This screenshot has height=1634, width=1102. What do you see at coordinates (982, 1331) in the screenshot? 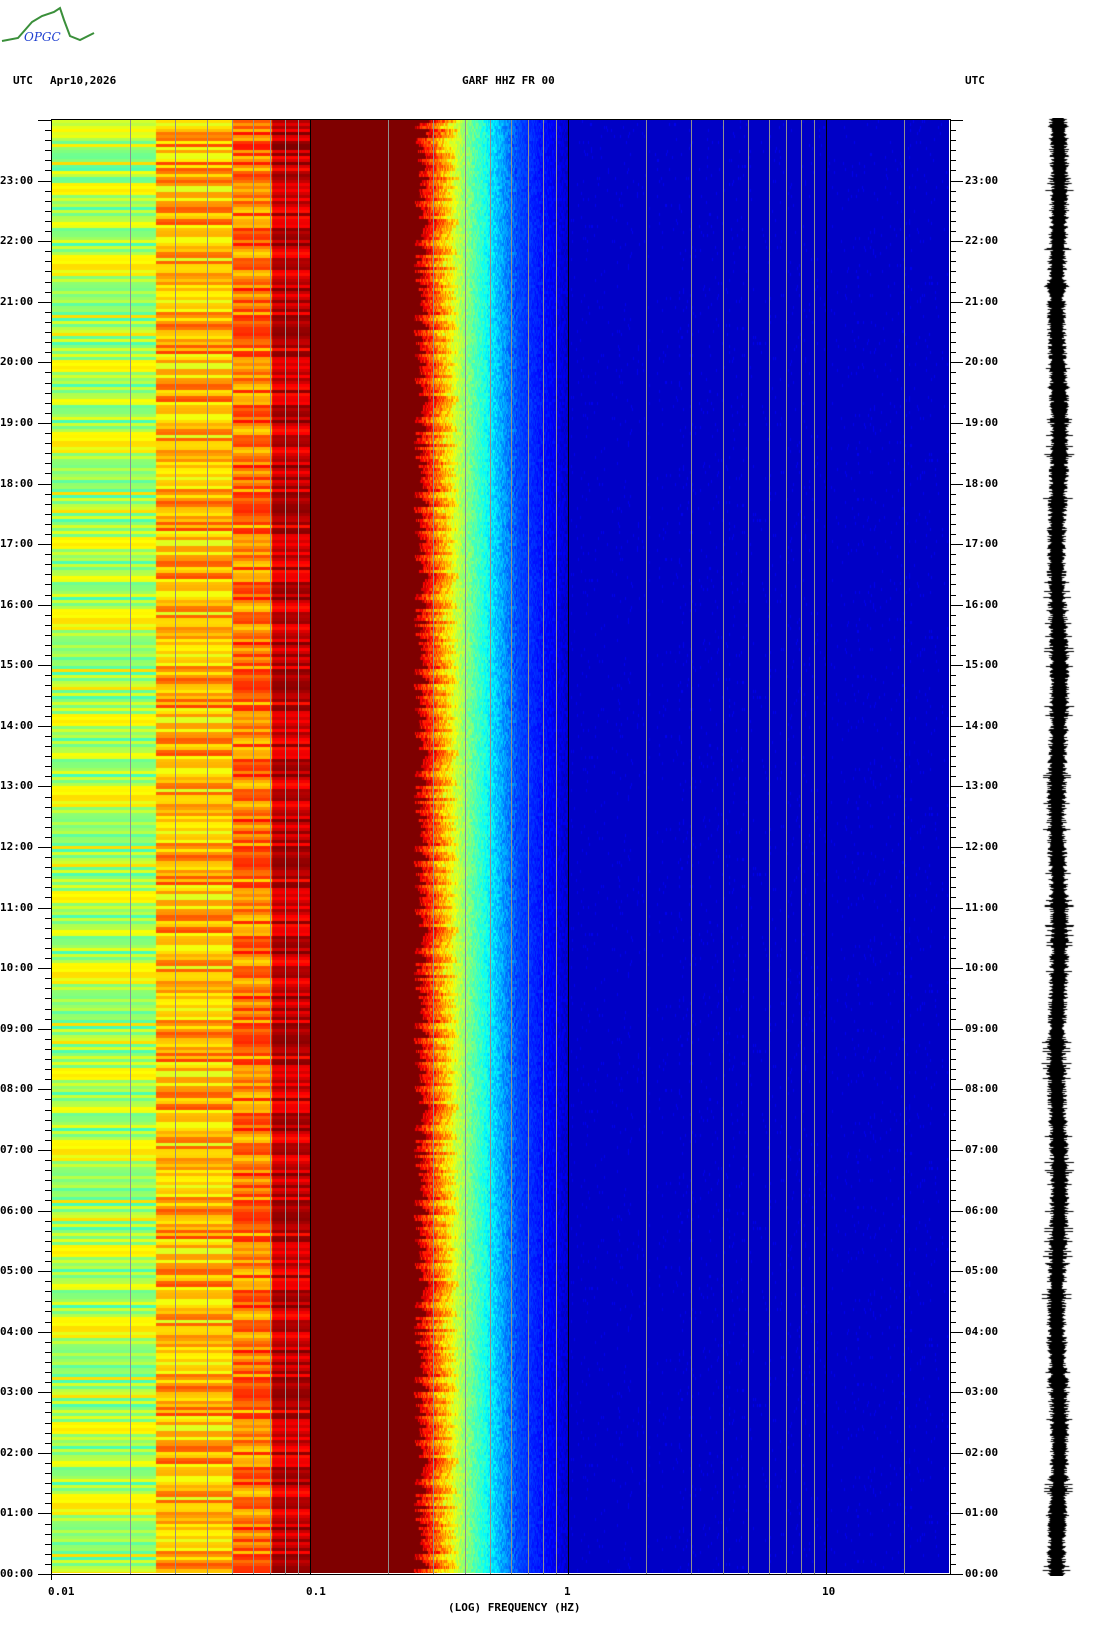
I see `y-tick-label-right: 04:00` at bounding box center [982, 1331].